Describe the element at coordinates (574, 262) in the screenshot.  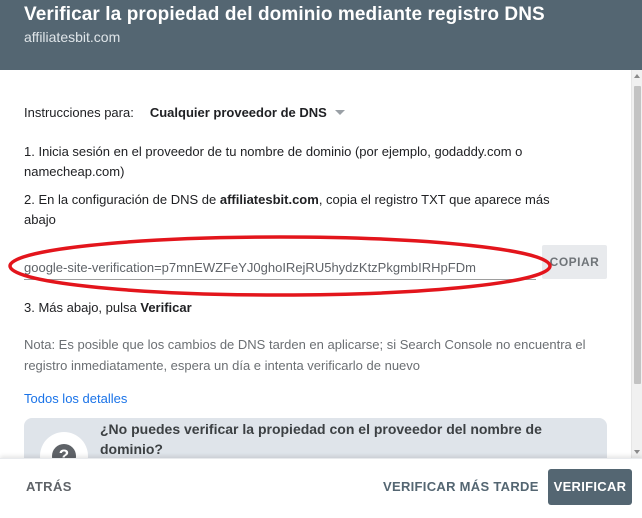
I see `copy-button: COPIAR` at that location.